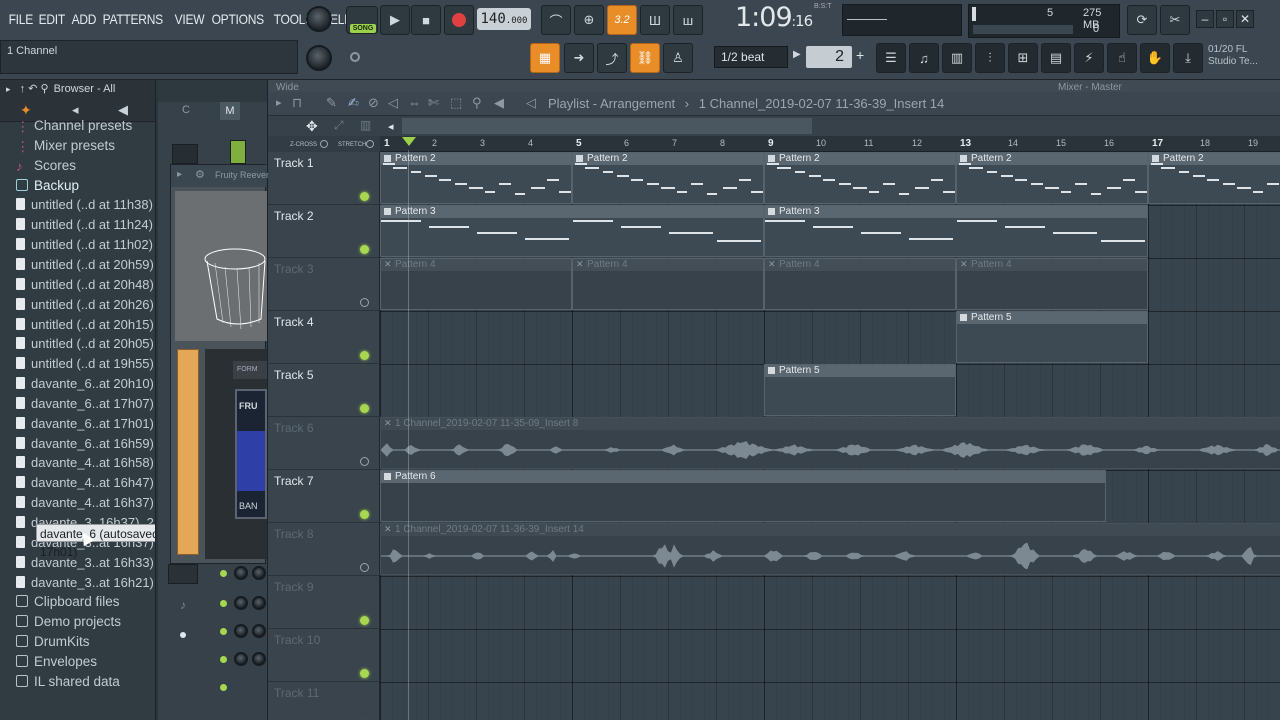 The width and height of the screenshot is (1280, 720). I want to click on tools-button: ✂, so click(1175, 20).